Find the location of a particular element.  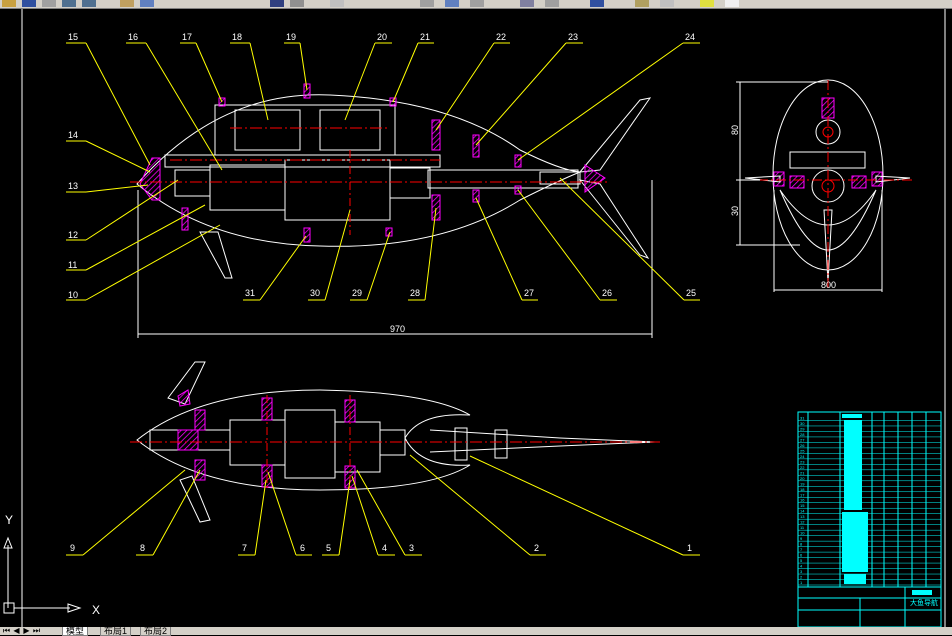

title-block-row-number: 15 is located at coordinates (802, 505).